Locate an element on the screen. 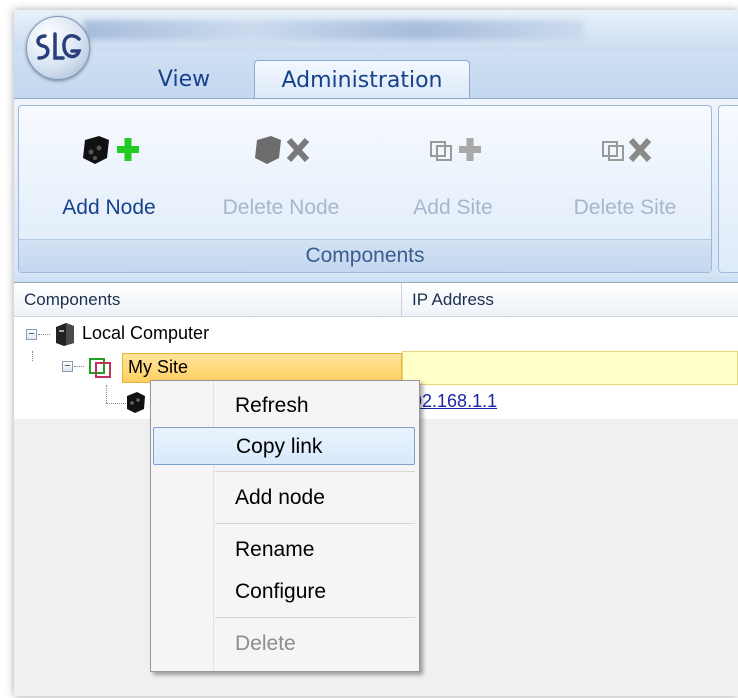 The image size is (738, 698). add-node-icon is located at coordinates (109, 152).